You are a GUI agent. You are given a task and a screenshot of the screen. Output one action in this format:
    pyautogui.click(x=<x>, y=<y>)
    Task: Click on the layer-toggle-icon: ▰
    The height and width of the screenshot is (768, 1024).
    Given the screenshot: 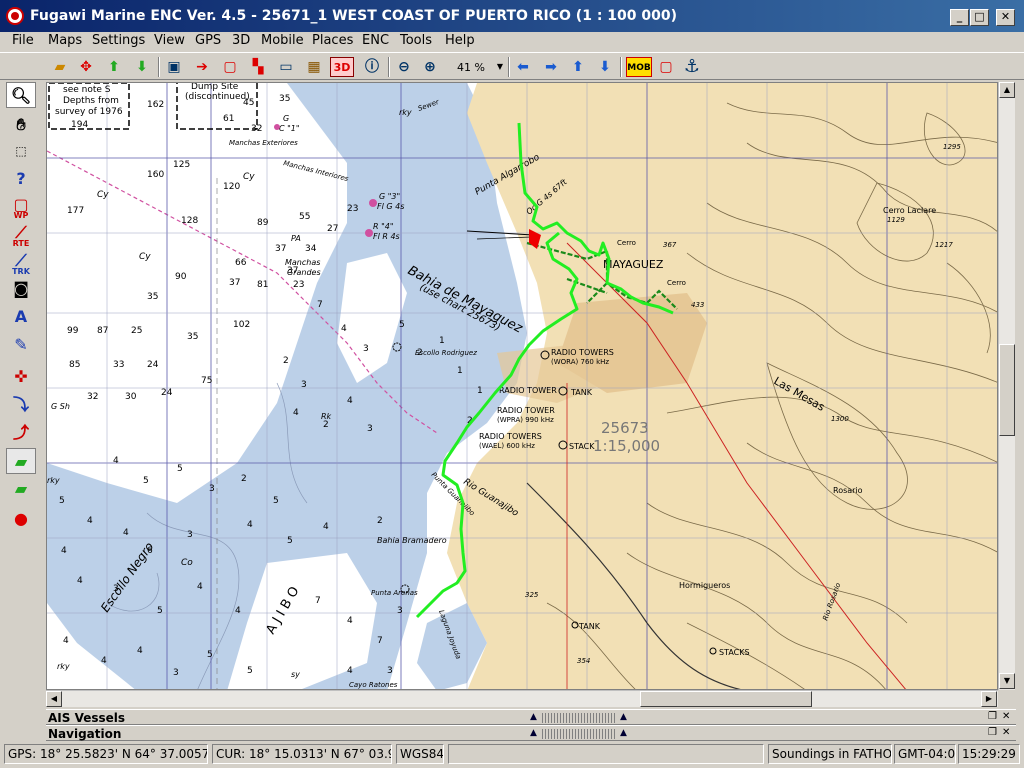 What is the action you would take?
    pyautogui.click(x=21, y=461)
    